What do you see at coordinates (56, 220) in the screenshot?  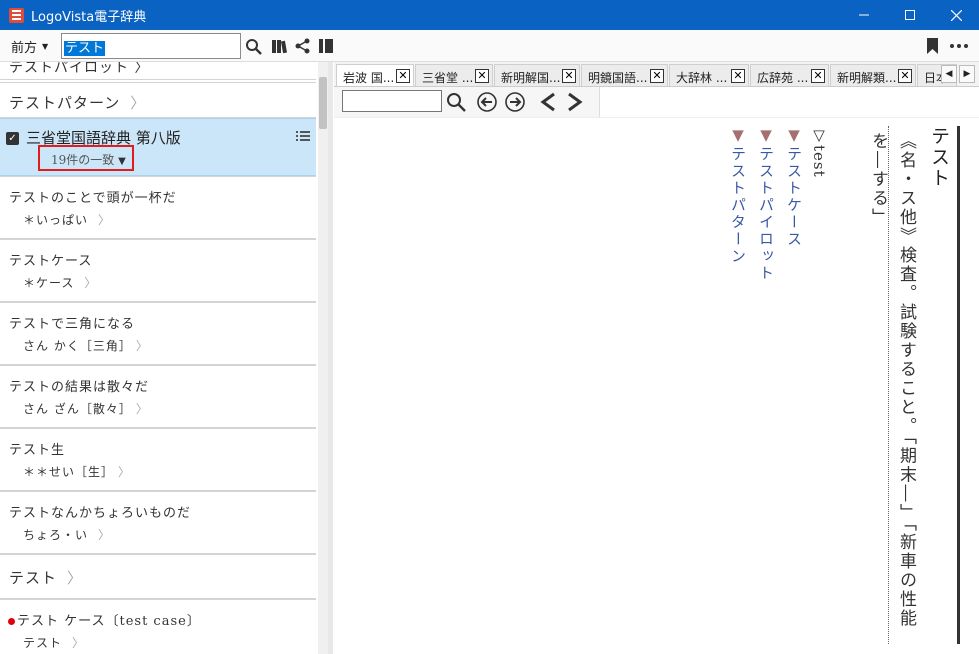 I see `list-item-reading: ＊いっぱい` at bounding box center [56, 220].